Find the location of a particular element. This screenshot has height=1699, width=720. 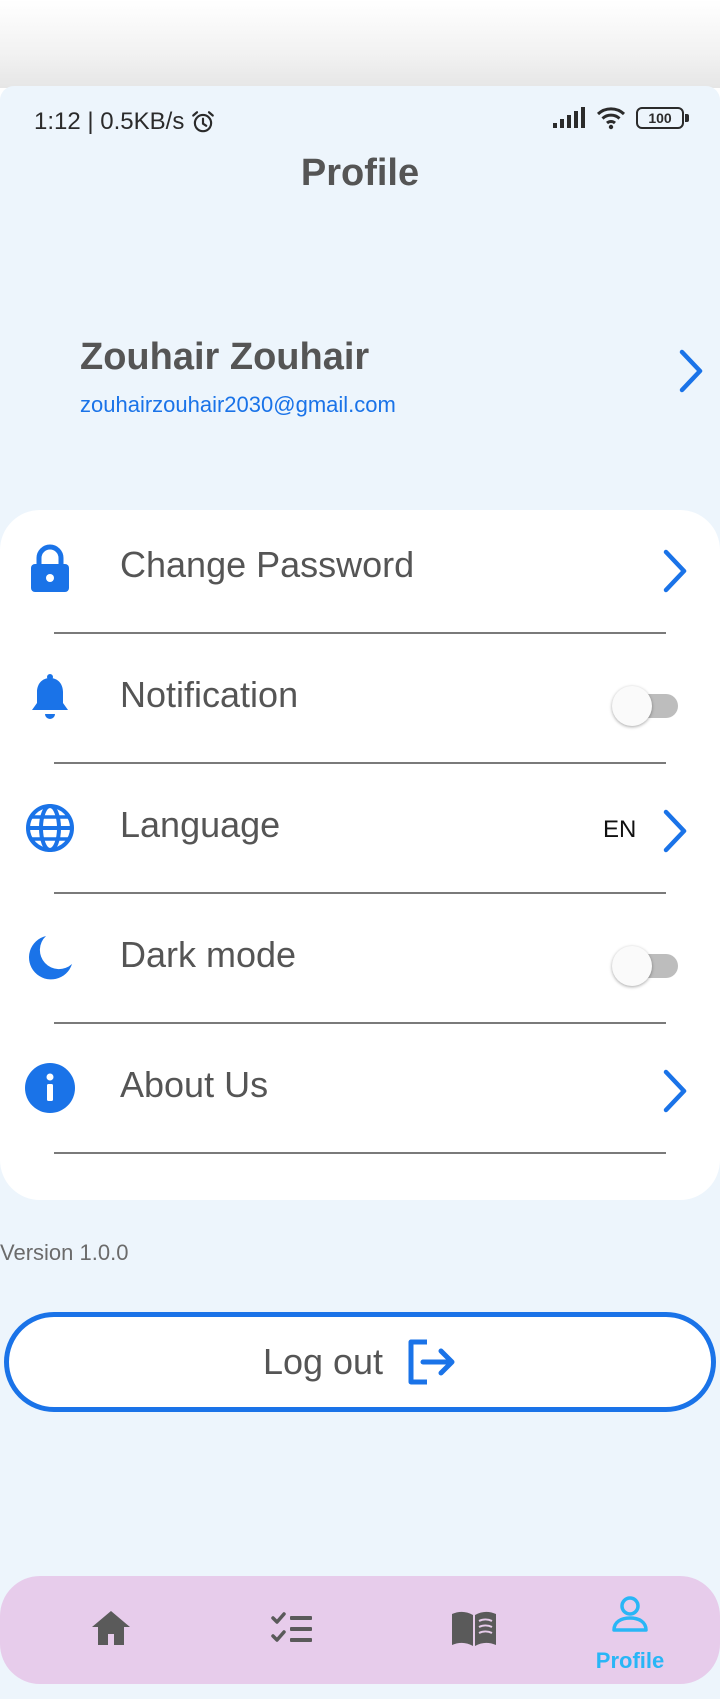

battery-icon: 100 is located at coordinates (662, 118).